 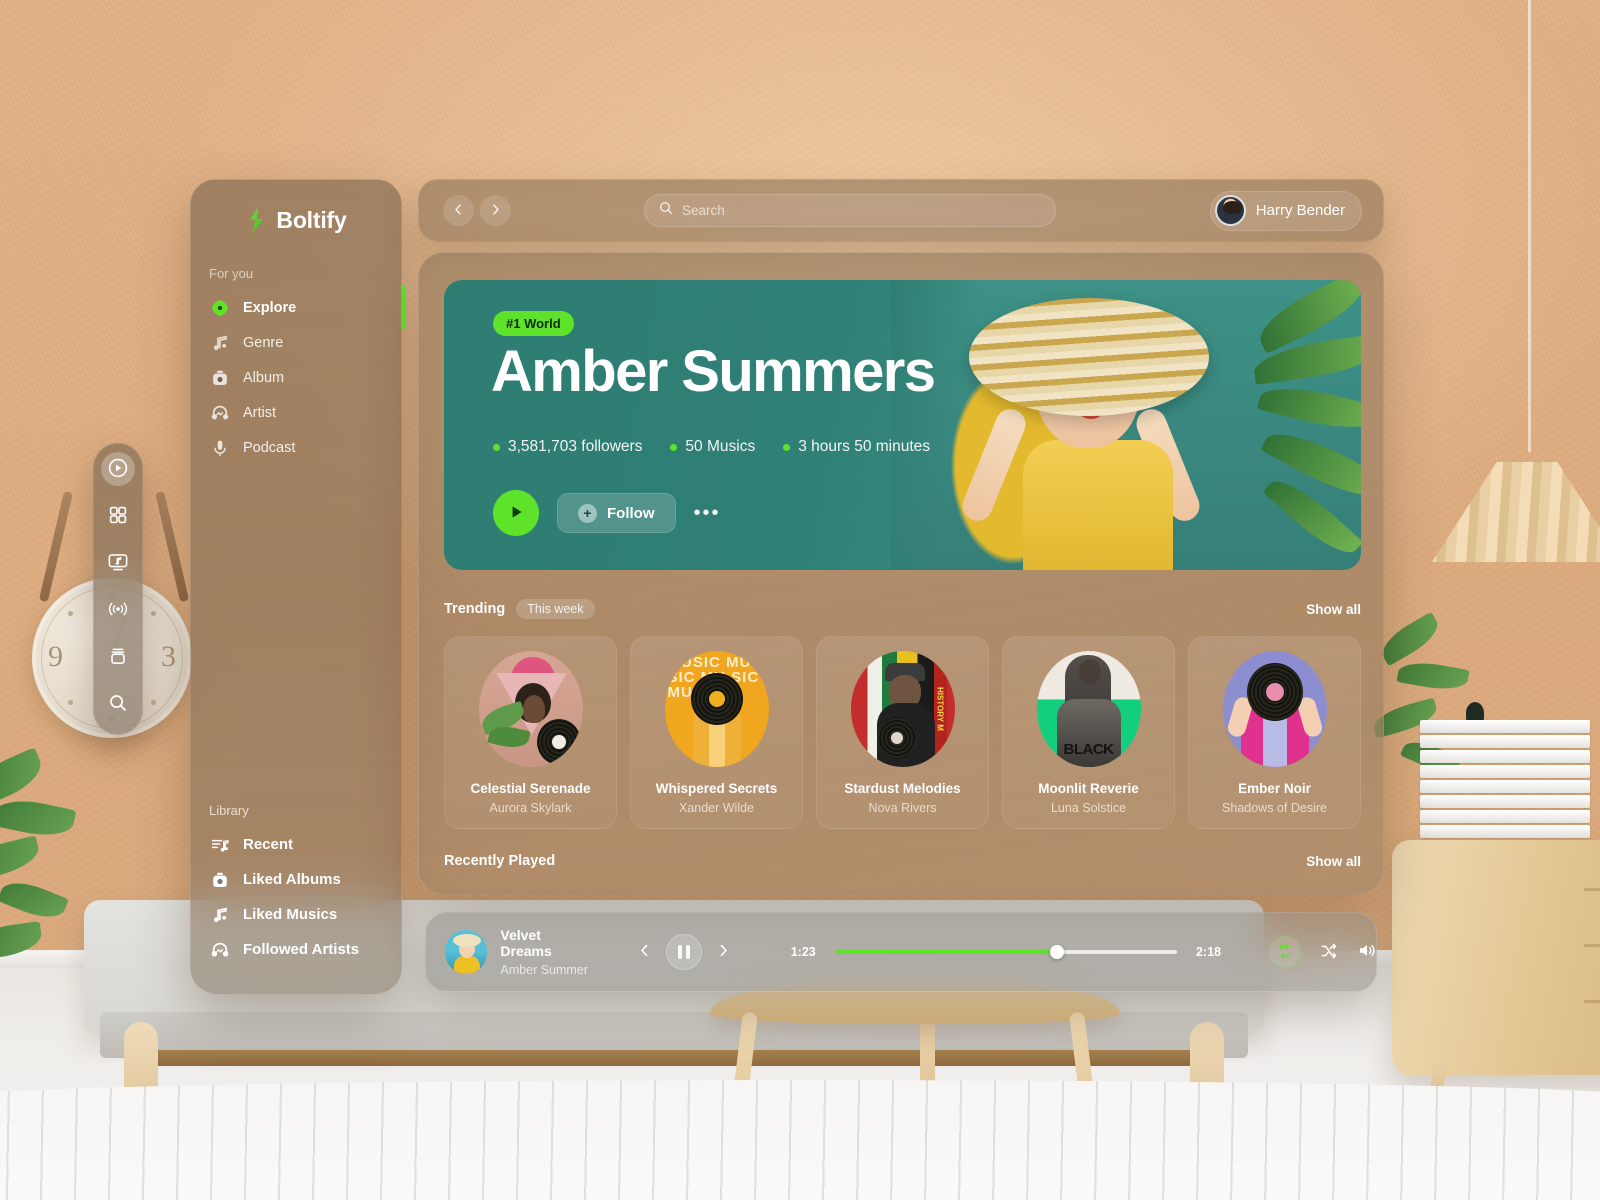 I want to click on hero-actions: + Follow •••, so click(x=607, y=513).